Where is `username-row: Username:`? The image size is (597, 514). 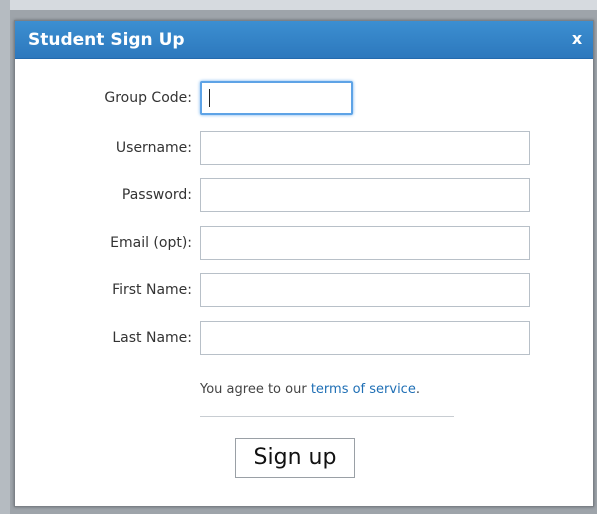
username-row: Username: is located at coordinates (304, 148).